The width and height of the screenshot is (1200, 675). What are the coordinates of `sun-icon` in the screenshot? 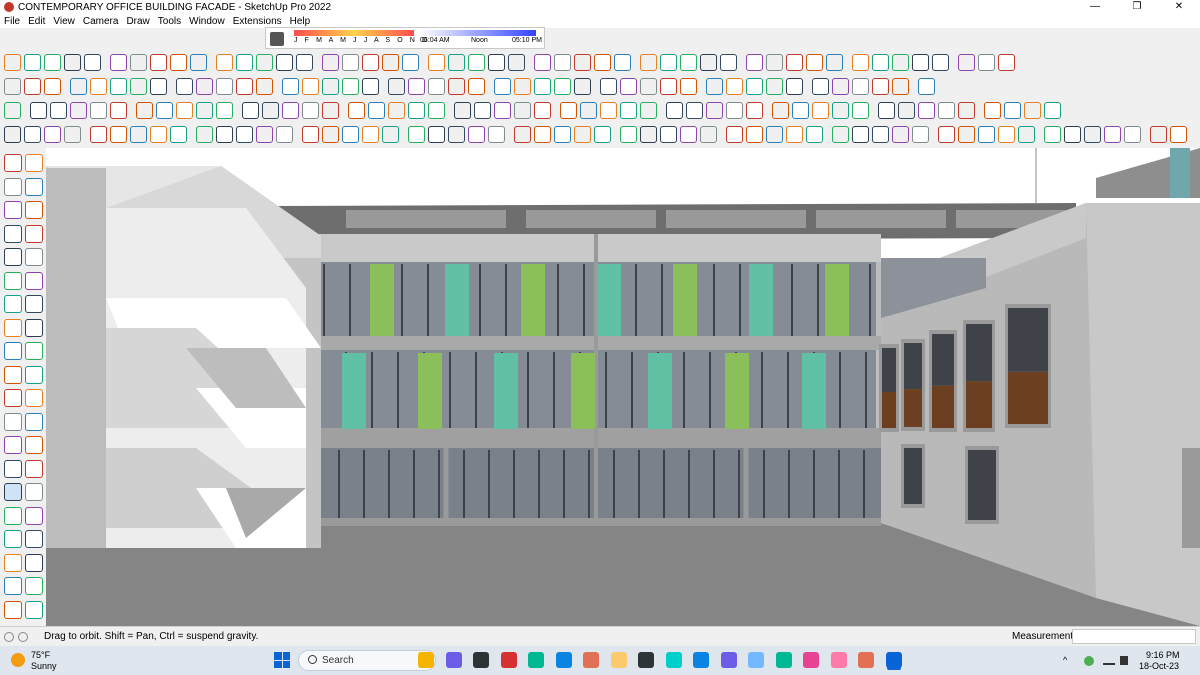 It's located at (18, 660).